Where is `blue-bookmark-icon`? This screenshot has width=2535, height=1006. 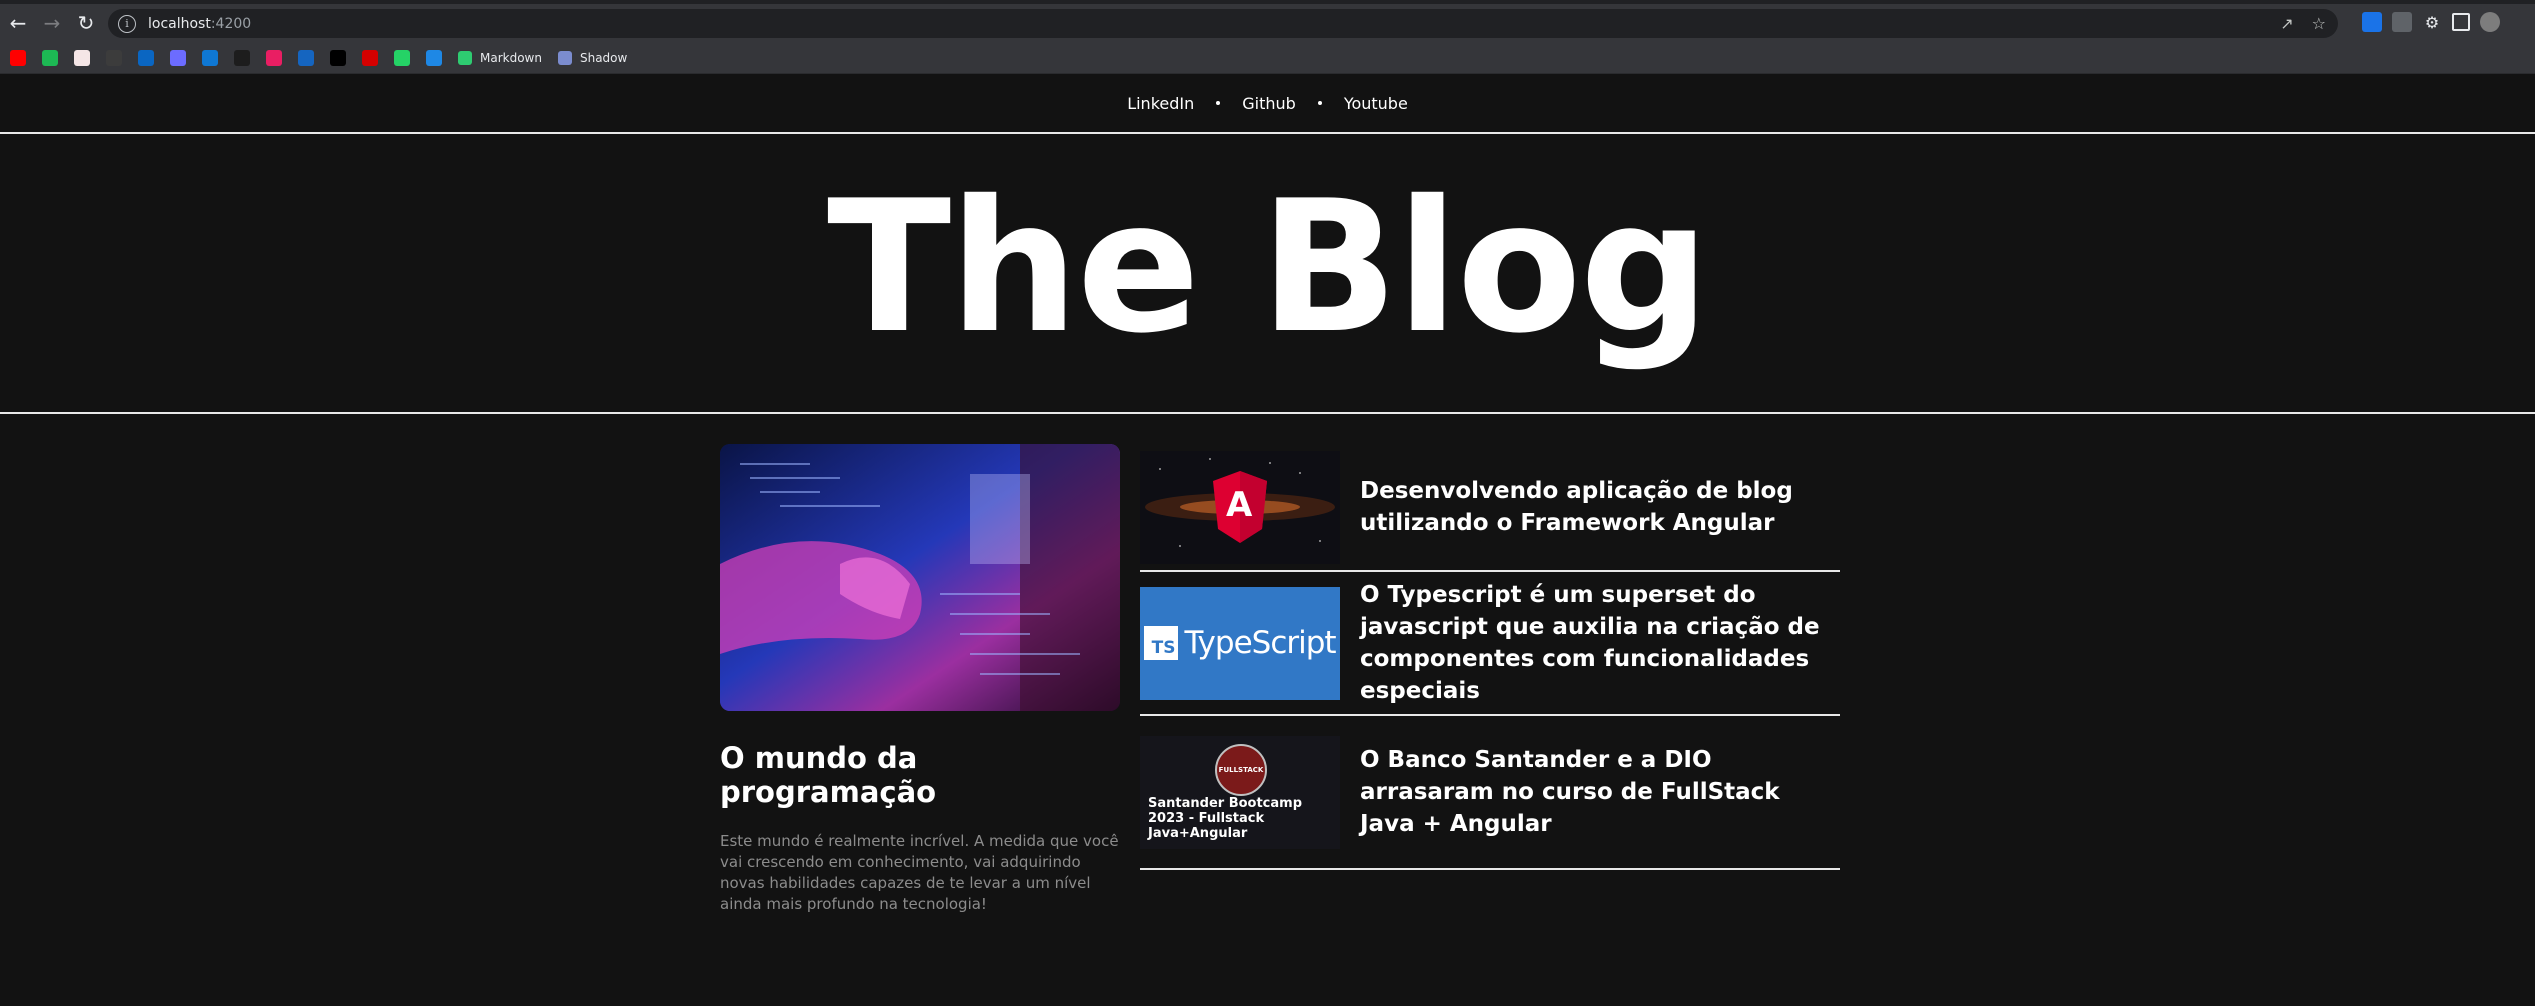
blue-bookmark-icon is located at coordinates (434, 57).